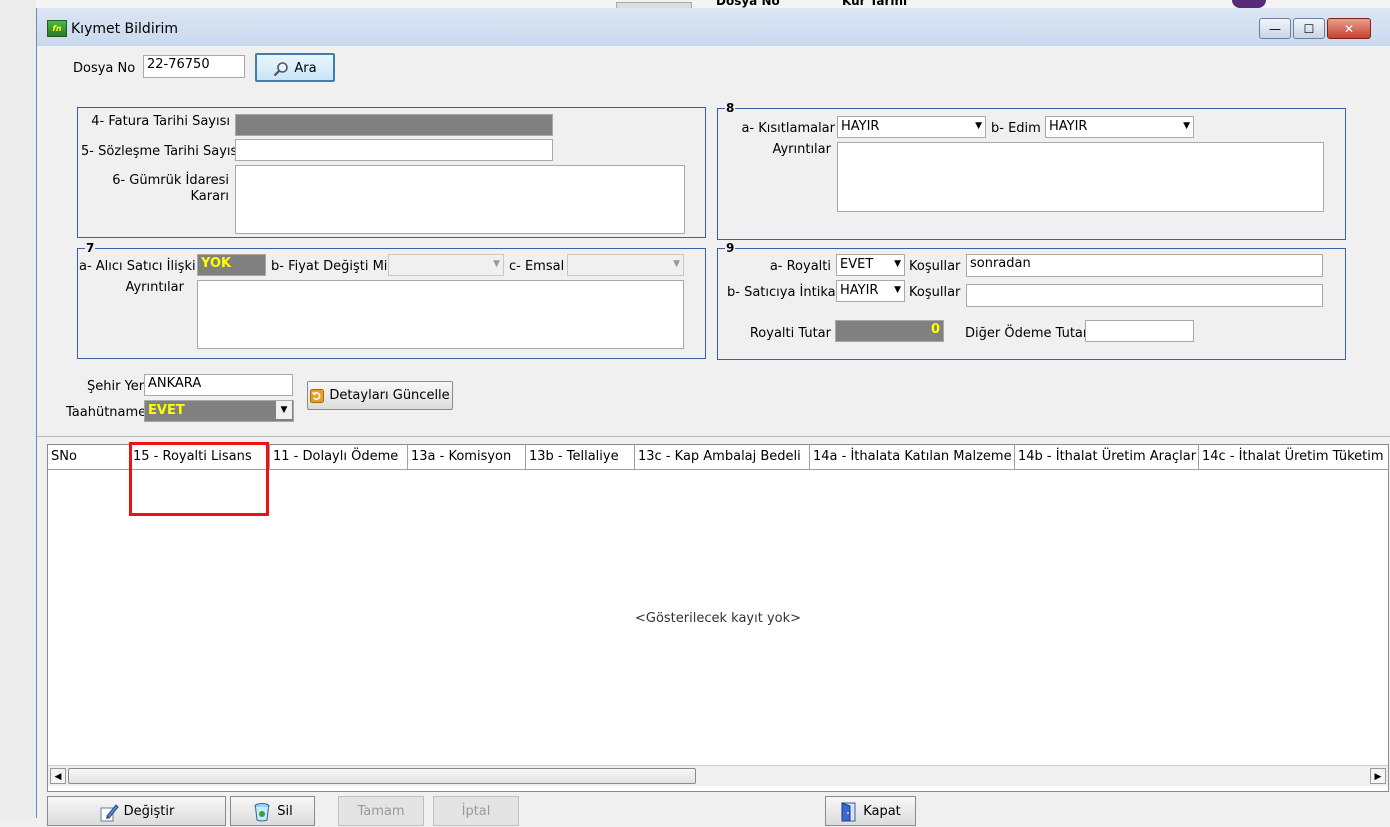 Image resolution: width=1390 pixels, height=827 pixels. What do you see at coordinates (394, 125) in the screenshot?
I see `fatura-input` at bounding box center [394, 125].